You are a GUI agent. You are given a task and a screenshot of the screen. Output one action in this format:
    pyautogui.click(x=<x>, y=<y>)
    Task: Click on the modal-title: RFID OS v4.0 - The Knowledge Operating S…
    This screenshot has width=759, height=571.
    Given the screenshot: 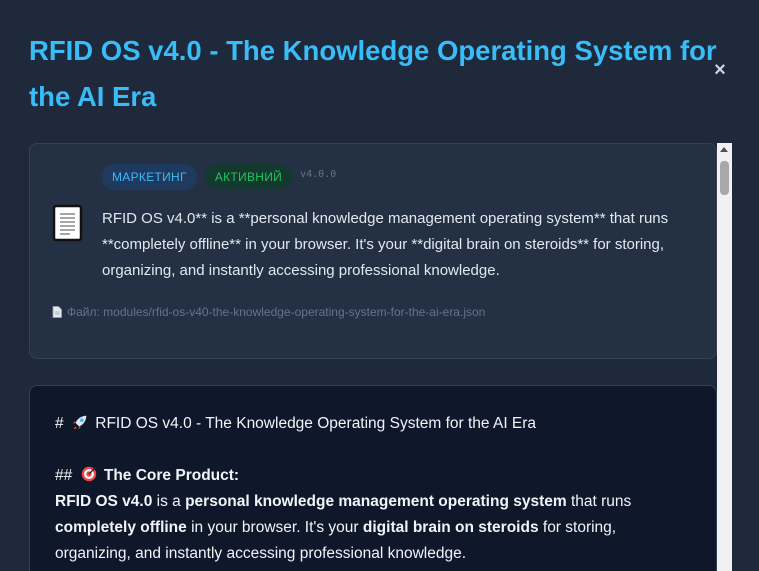 What is the action you would take?
    pyautogui.click(x=373, y=73)
    